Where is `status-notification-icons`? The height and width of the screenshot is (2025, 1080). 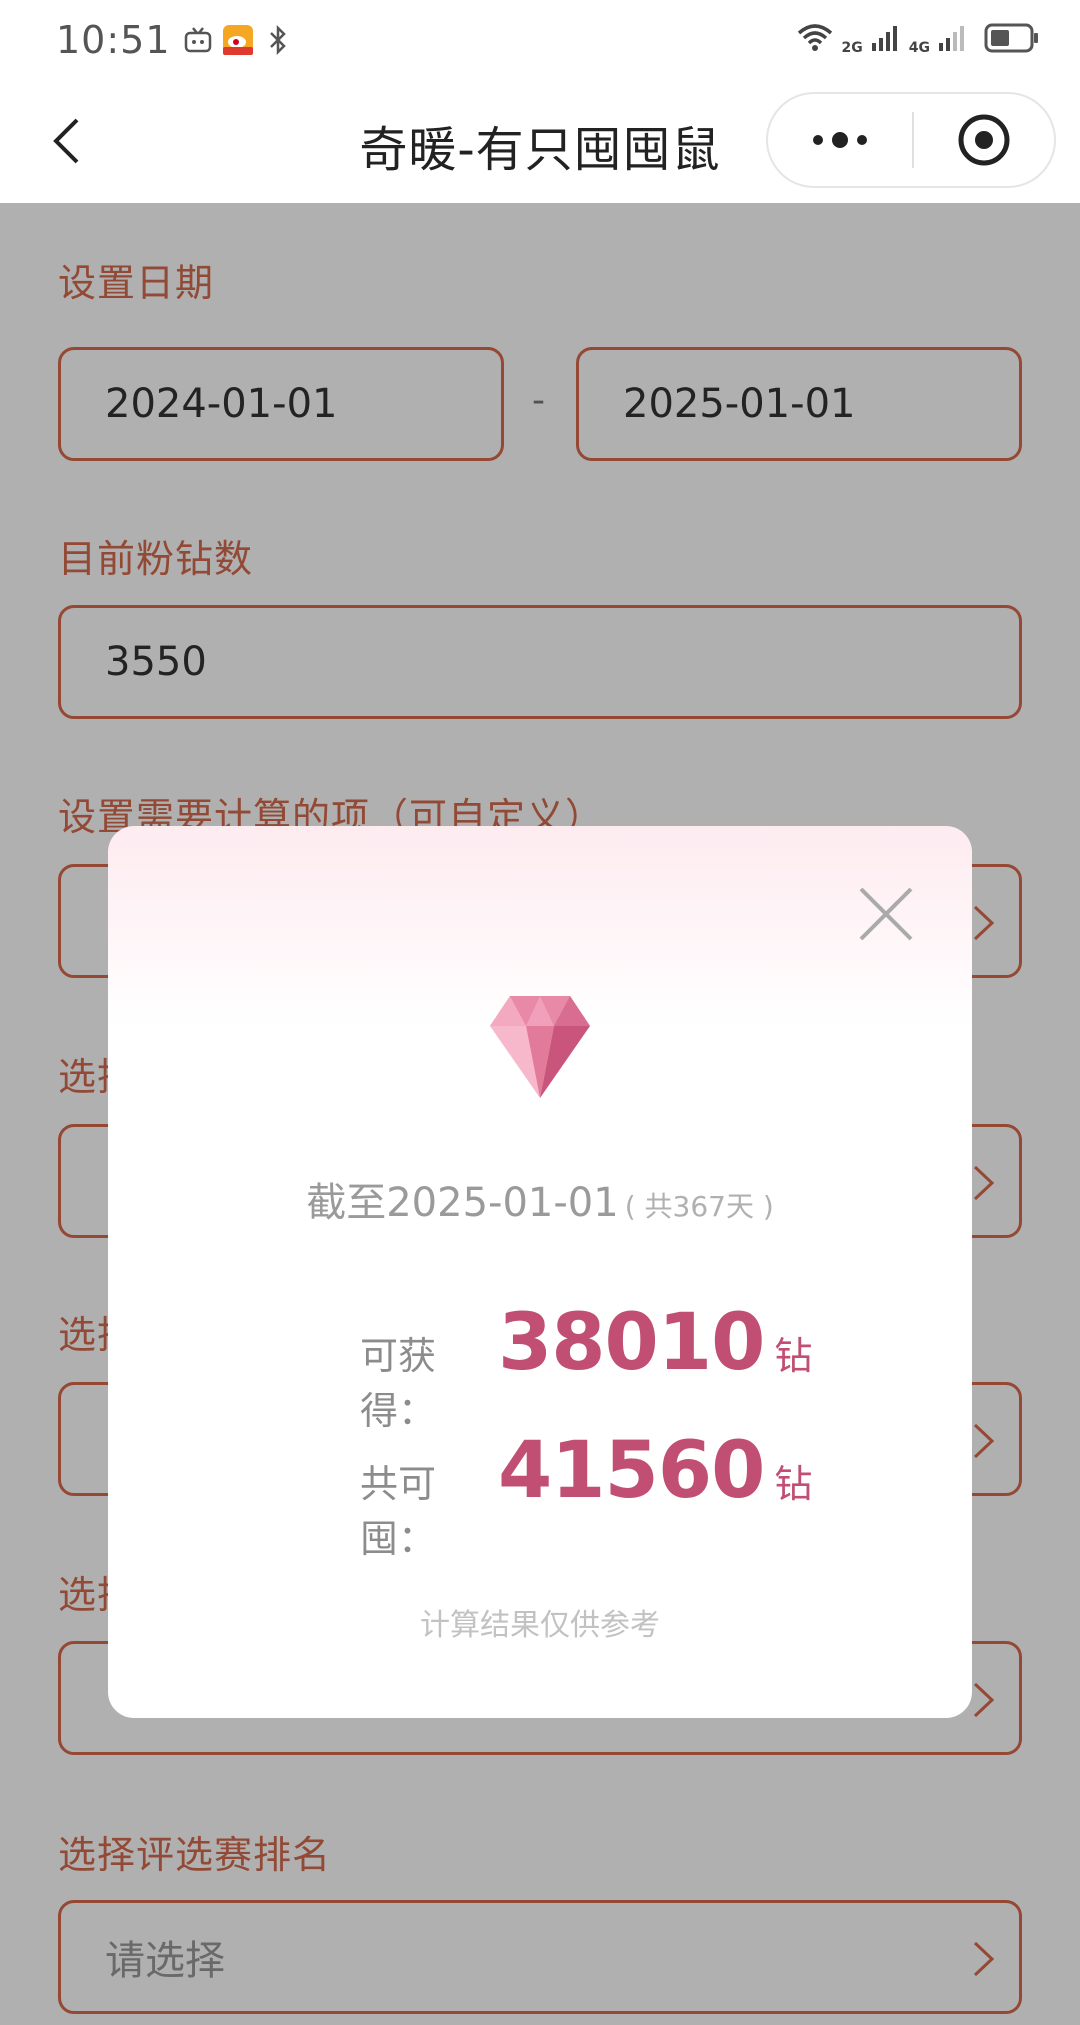 status-notification-icons is located at coordinates (238, 40).